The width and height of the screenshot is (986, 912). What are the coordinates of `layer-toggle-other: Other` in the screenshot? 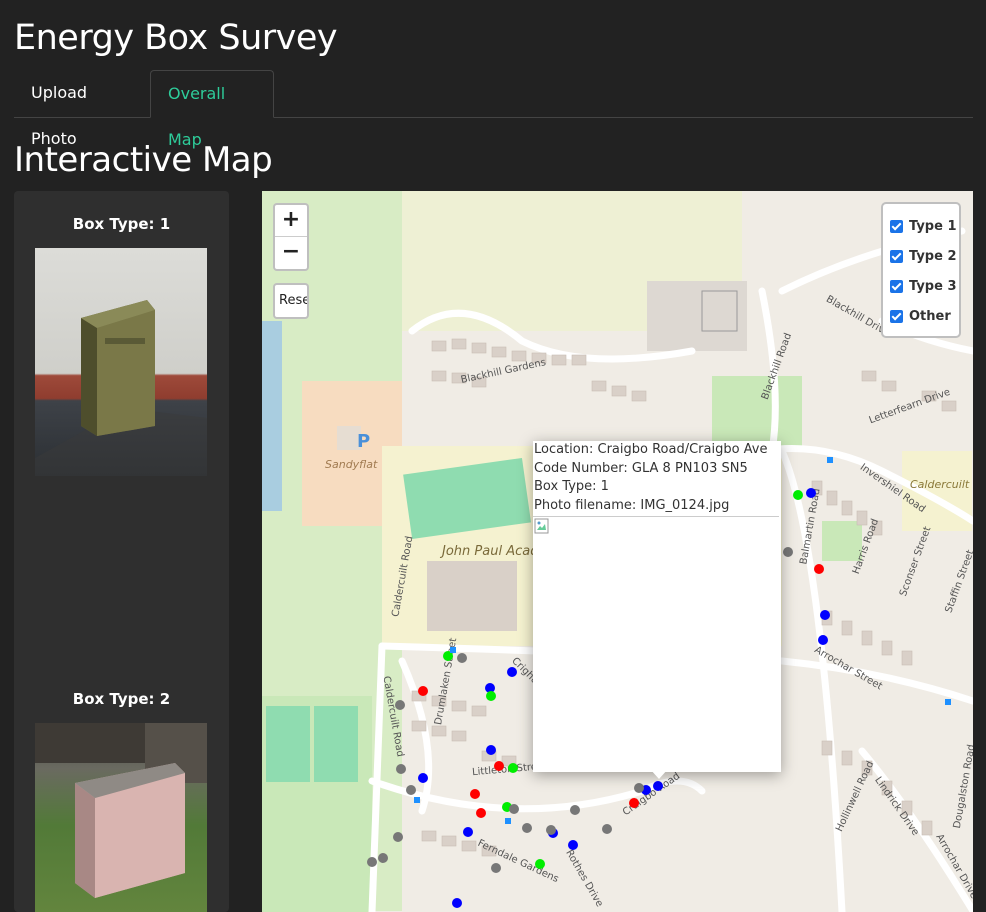 It's located at (920, 316).